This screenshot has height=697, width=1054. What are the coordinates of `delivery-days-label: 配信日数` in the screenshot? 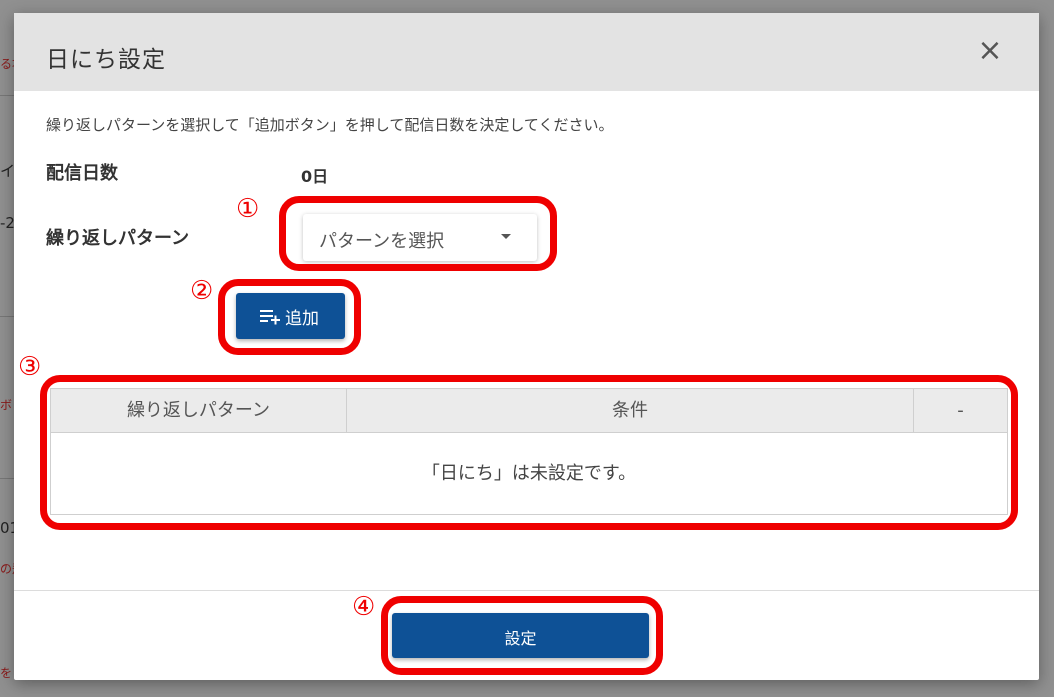 It's located at (82, 173).